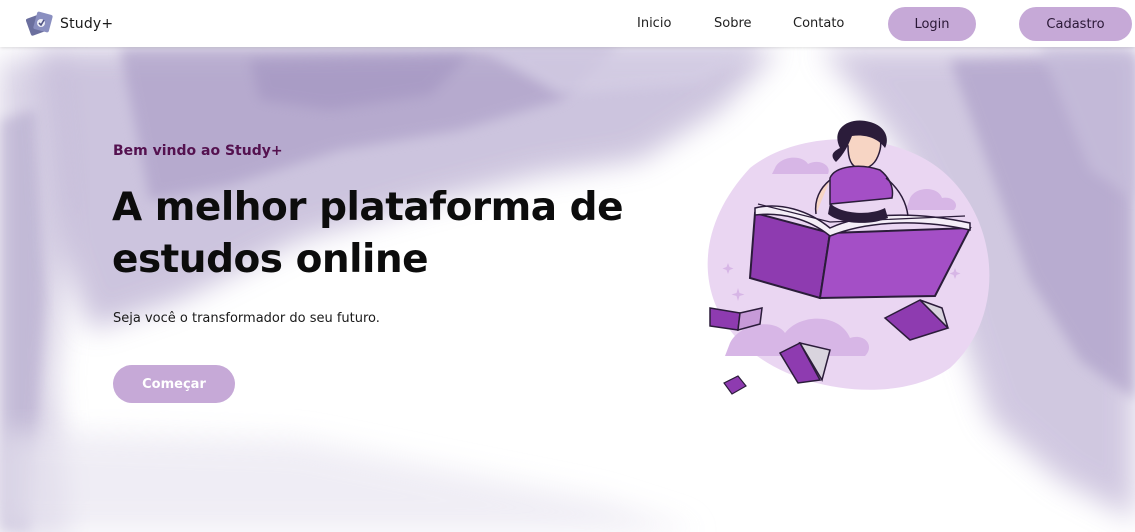  What do you see at coordinates (1075, 24) in the screenshot?
I see `signup-button: Cadastro` at bounding box center [1075, 24].